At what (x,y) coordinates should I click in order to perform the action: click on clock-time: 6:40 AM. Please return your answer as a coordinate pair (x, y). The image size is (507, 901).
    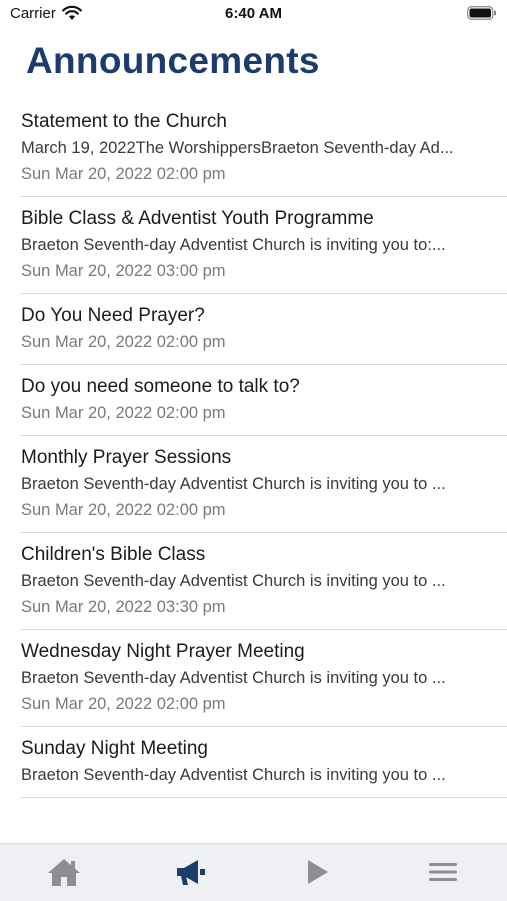
    Looking at the image, I should click on (253, 13).